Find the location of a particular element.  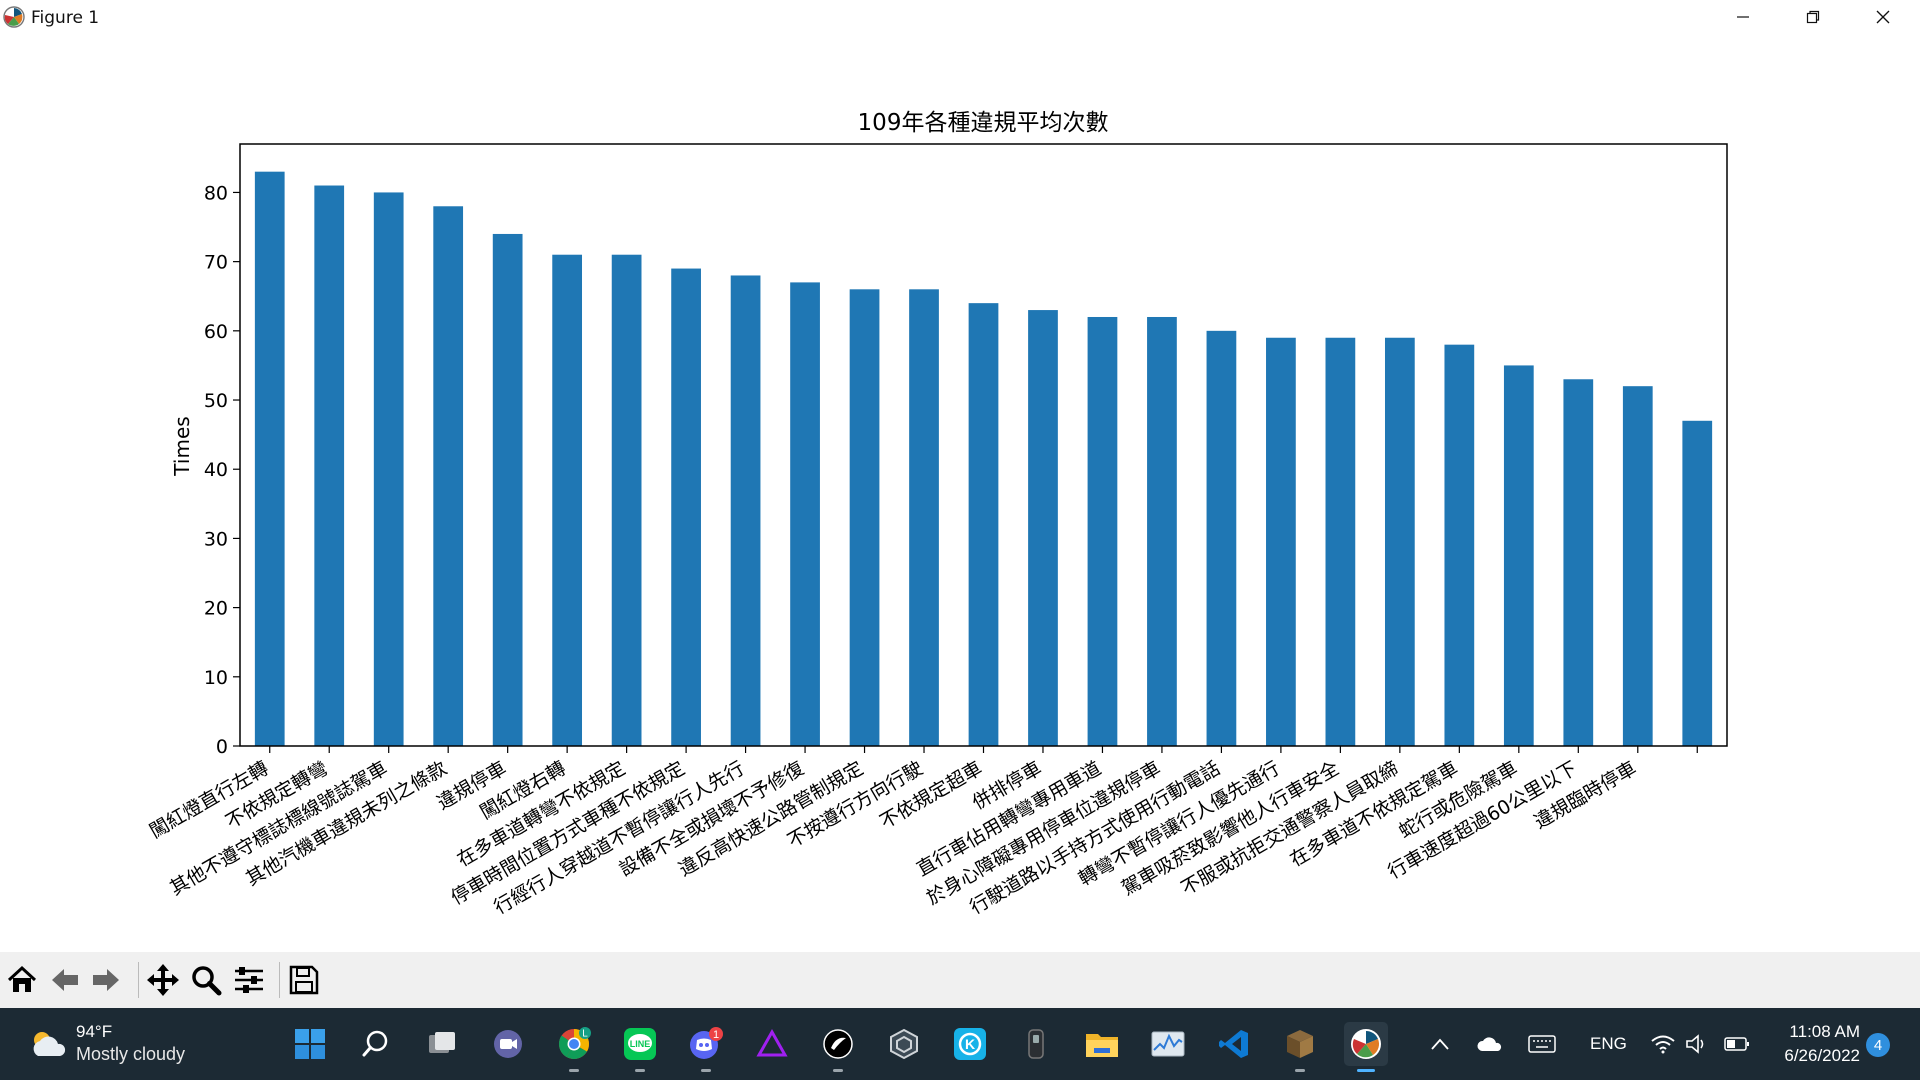

forward-icon is located at coordinates (106, 980).